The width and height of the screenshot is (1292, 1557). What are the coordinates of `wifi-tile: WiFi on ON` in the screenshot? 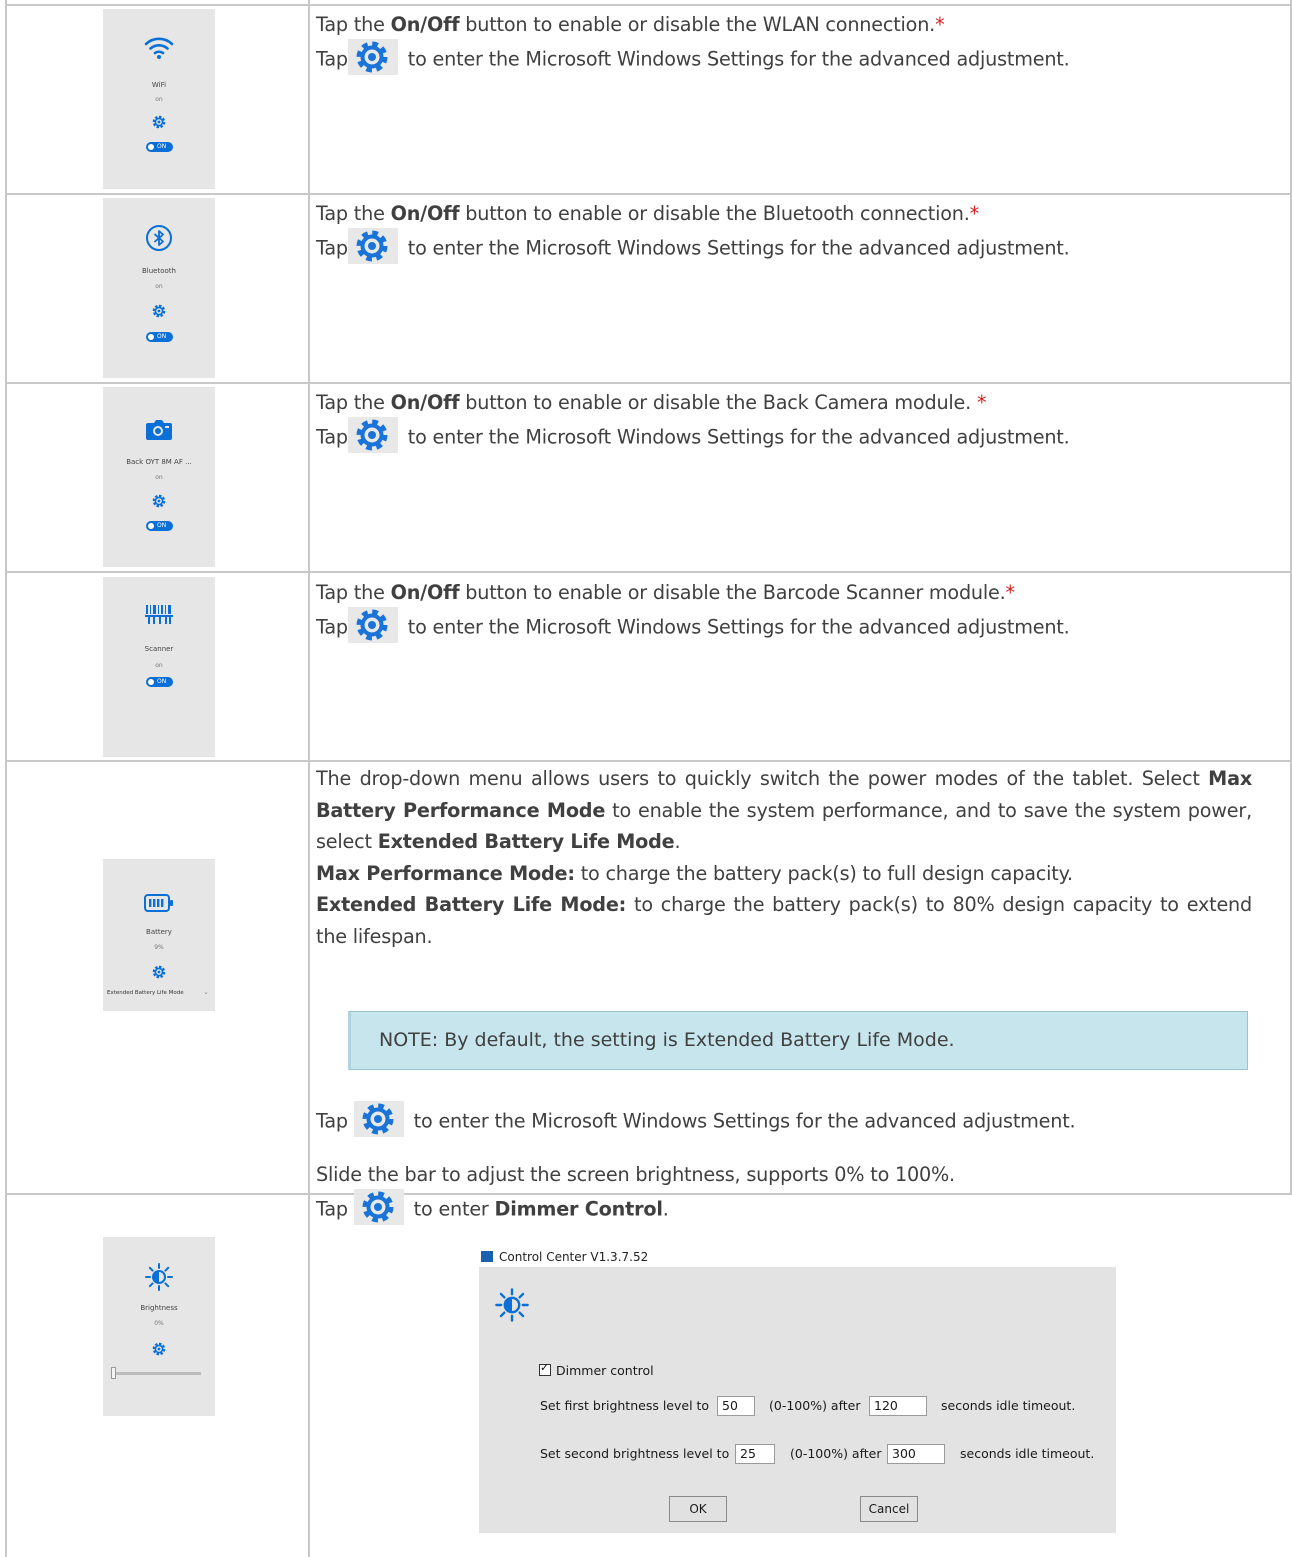 It's located at (159, 99).